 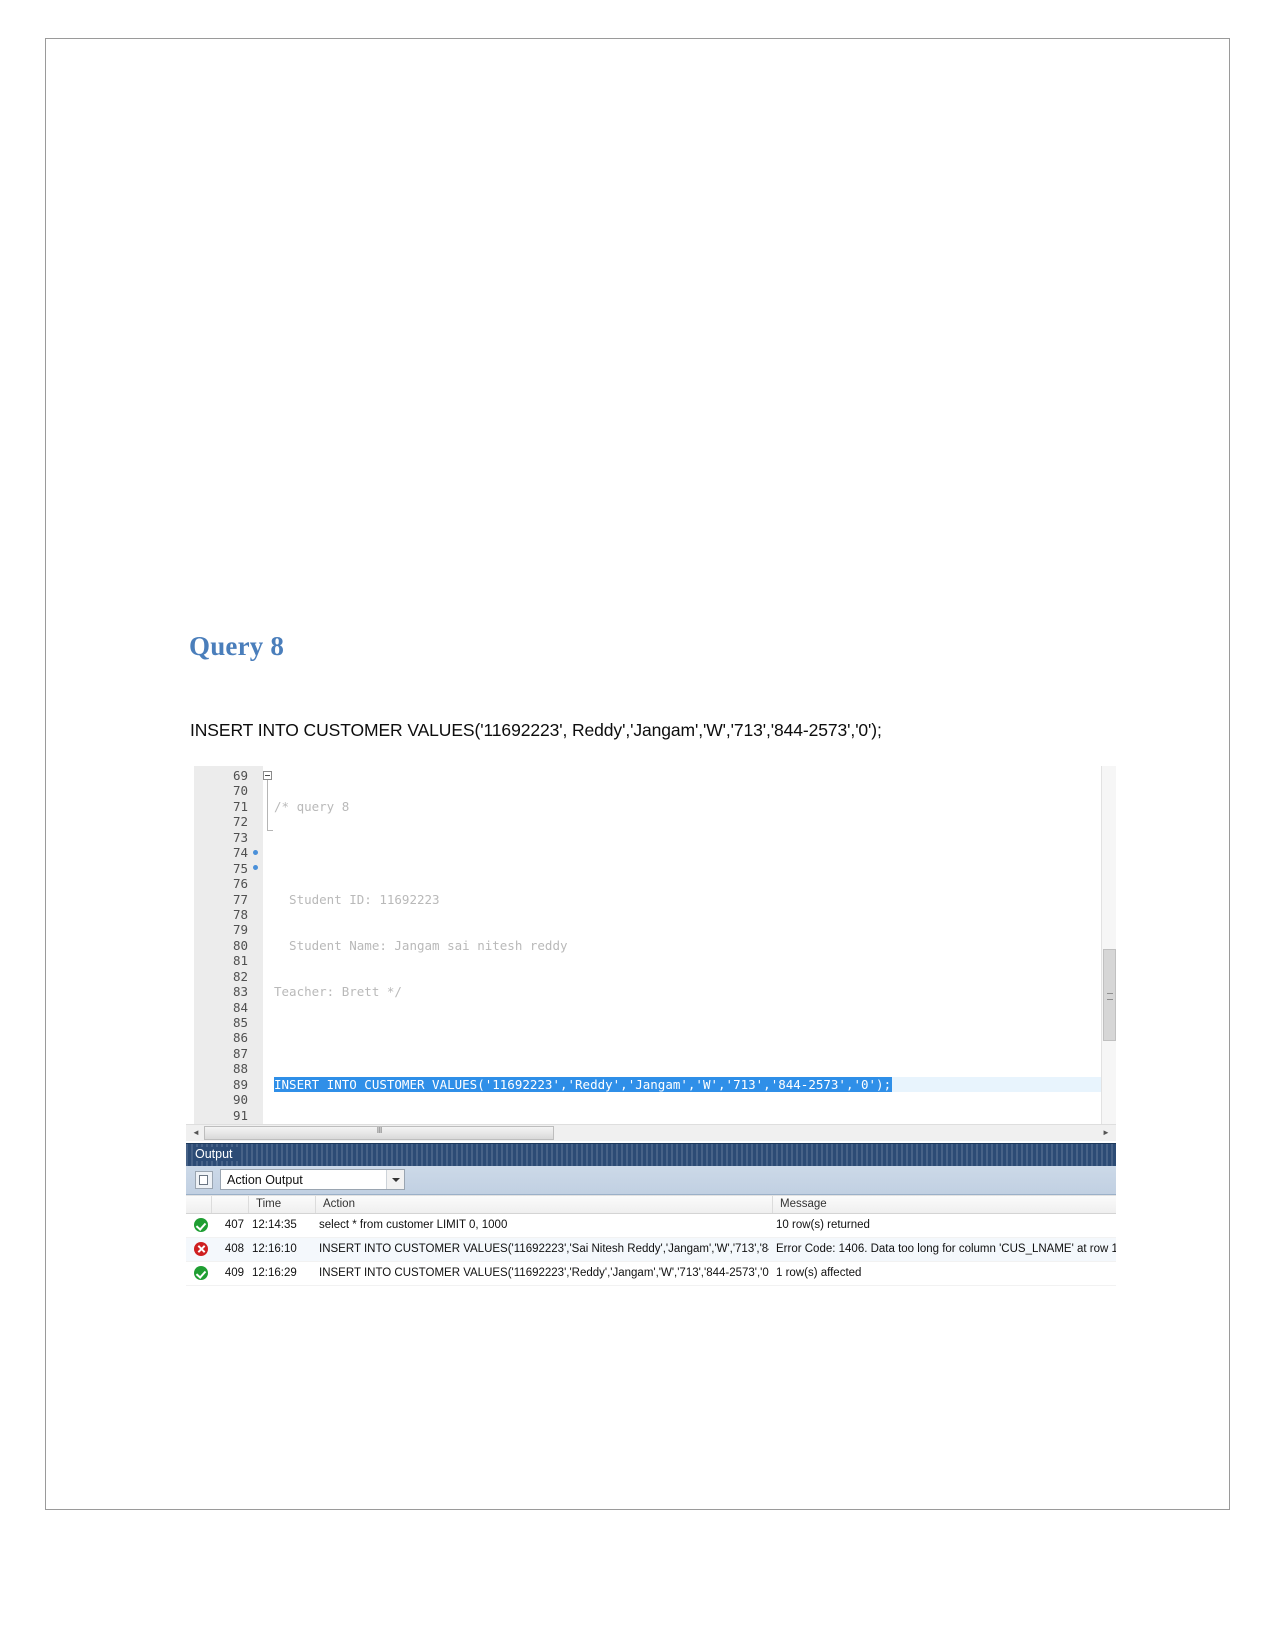 I want to click on line-number: 71, so click(x=240, y=806).